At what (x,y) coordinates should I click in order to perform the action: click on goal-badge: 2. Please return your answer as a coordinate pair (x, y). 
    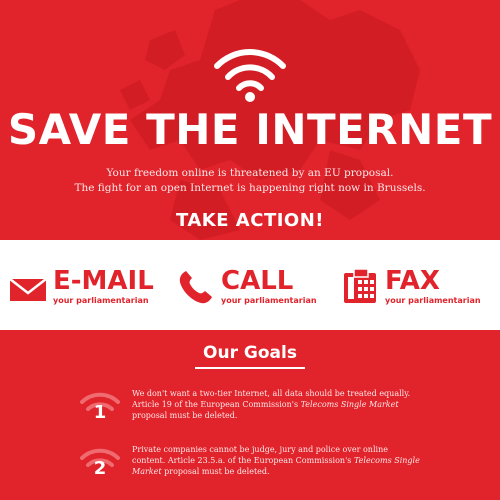
    Looking at the image, I should click on (100, 466).